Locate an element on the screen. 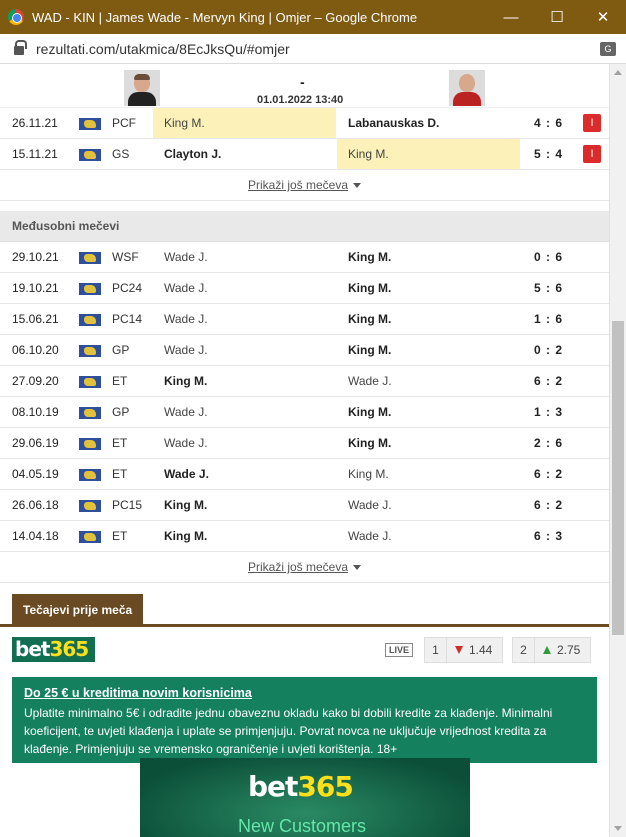 This screenshot has width=626, height=837. odd-value: 2.75 is located at coordinates (569, 650).